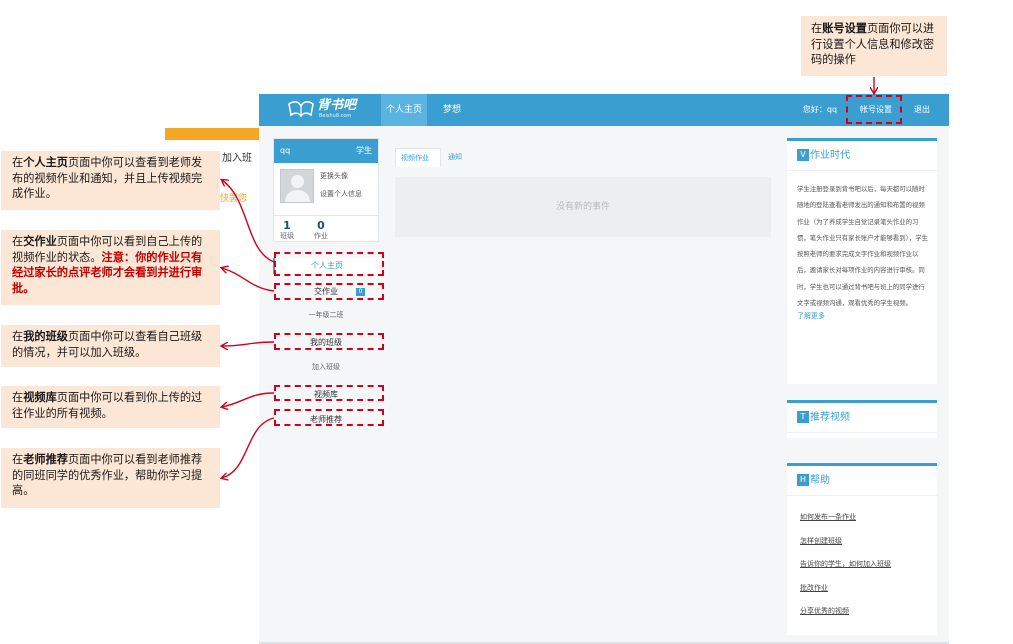  What do you see at coordinates (285, 150) in the screenshot?
I see `profile-username: qq` at bounding box center [285, 150].